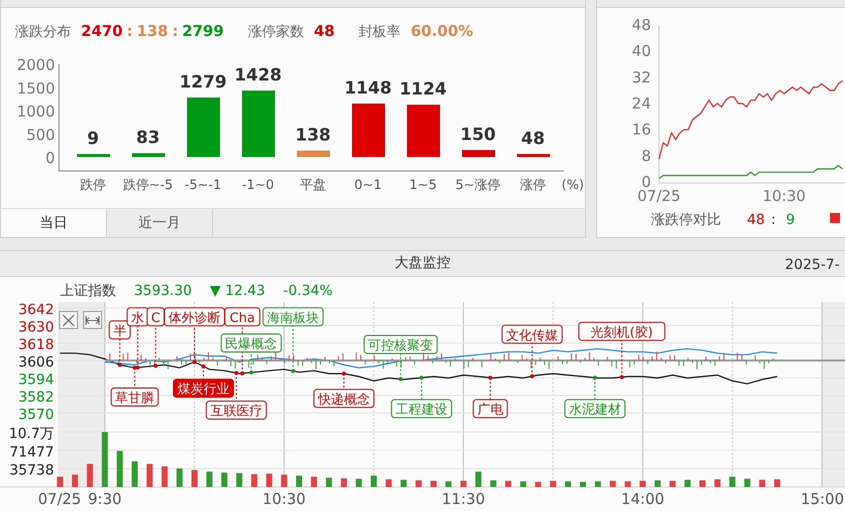 This screenshot has height=511, width=845. I want to click on axis-label: 3570, so click(36, 415).